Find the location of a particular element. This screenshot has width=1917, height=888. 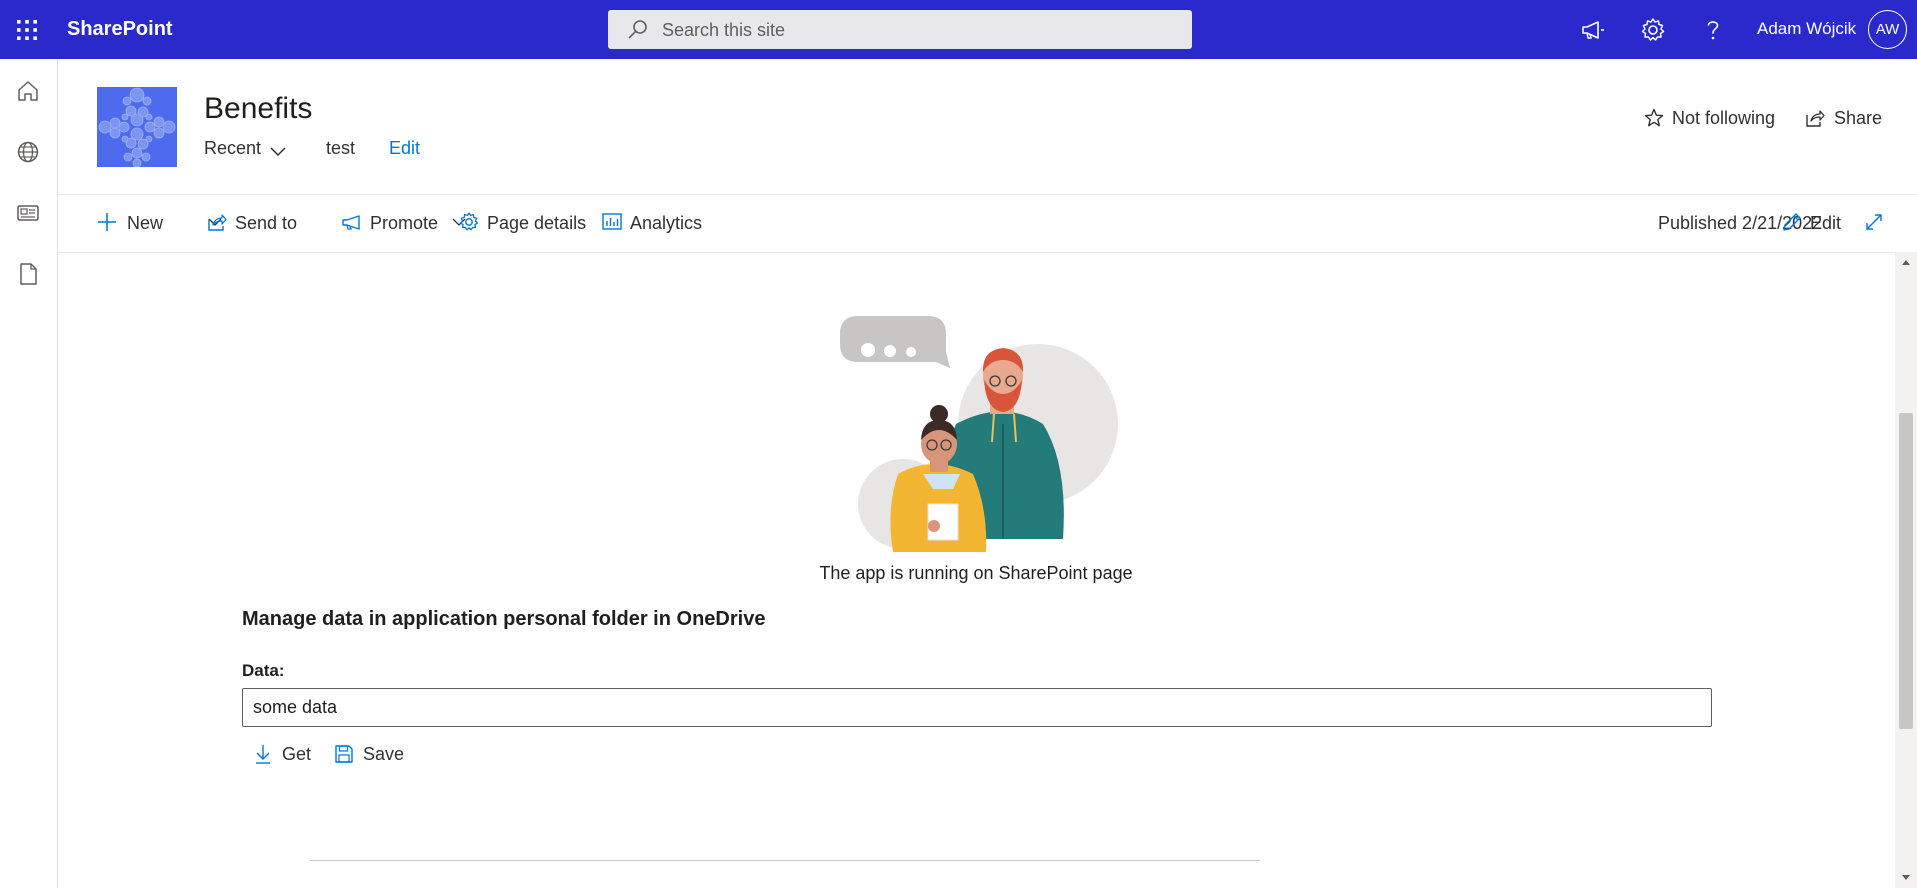

scroll-down-arrow-icon is located at coordinates (1906, 878).